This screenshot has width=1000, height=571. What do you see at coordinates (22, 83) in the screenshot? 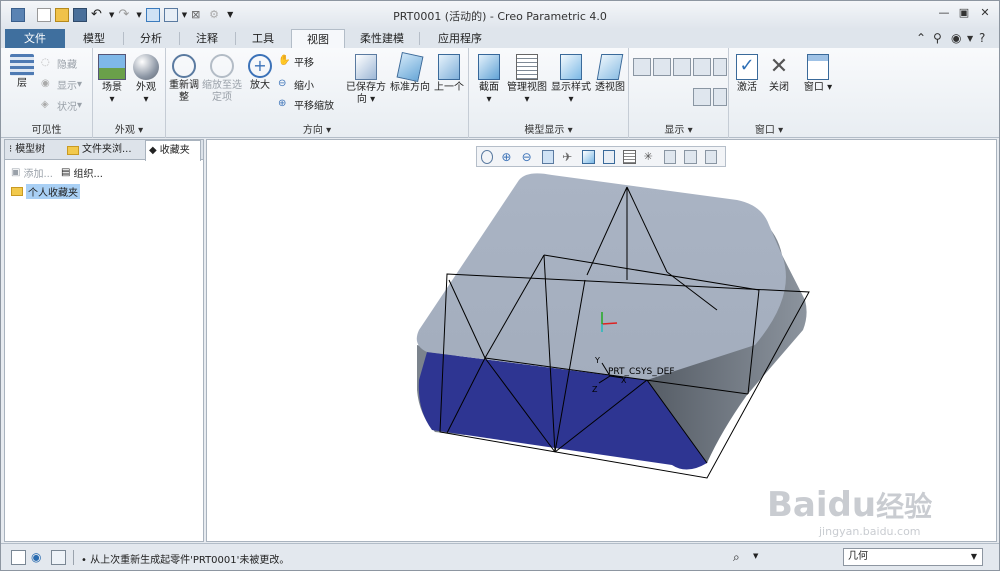
I see `layer-label: 层` at bounding box center [22, 83].